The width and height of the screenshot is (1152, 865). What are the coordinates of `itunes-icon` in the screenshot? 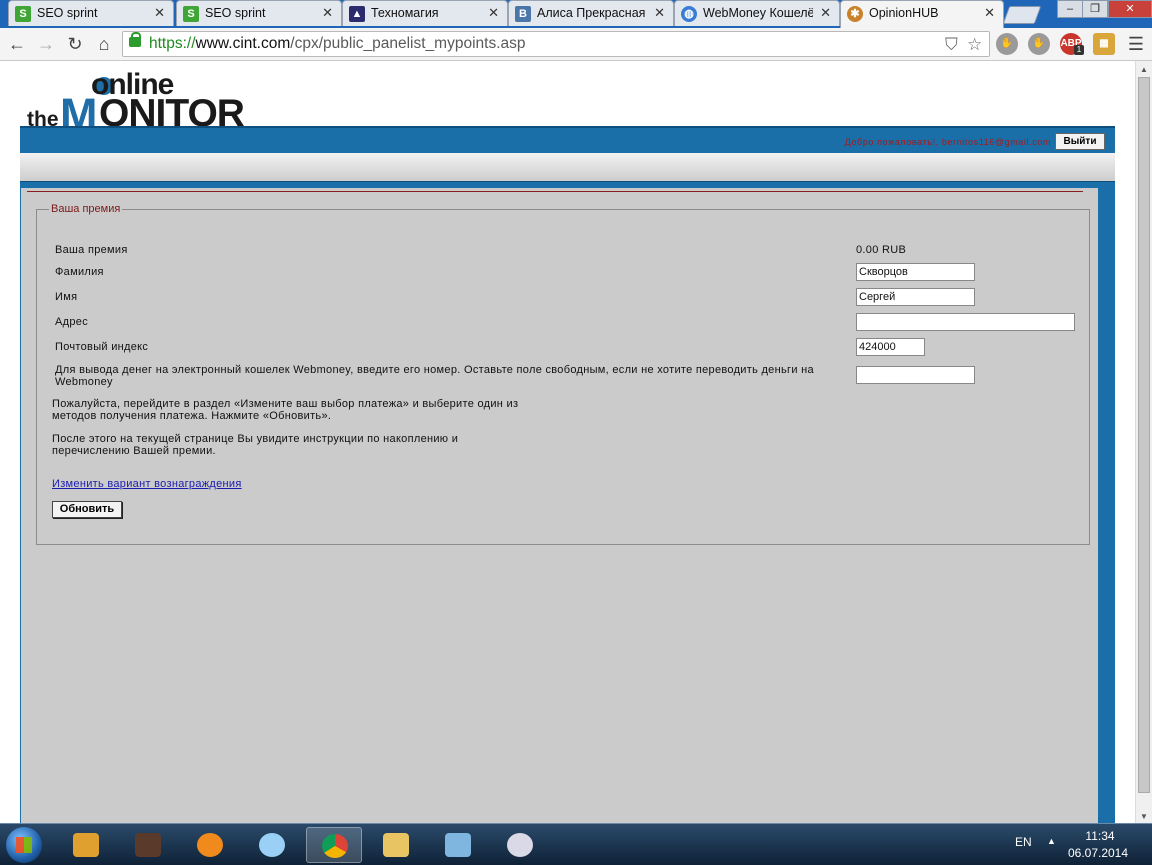 It's located at (272, 845).